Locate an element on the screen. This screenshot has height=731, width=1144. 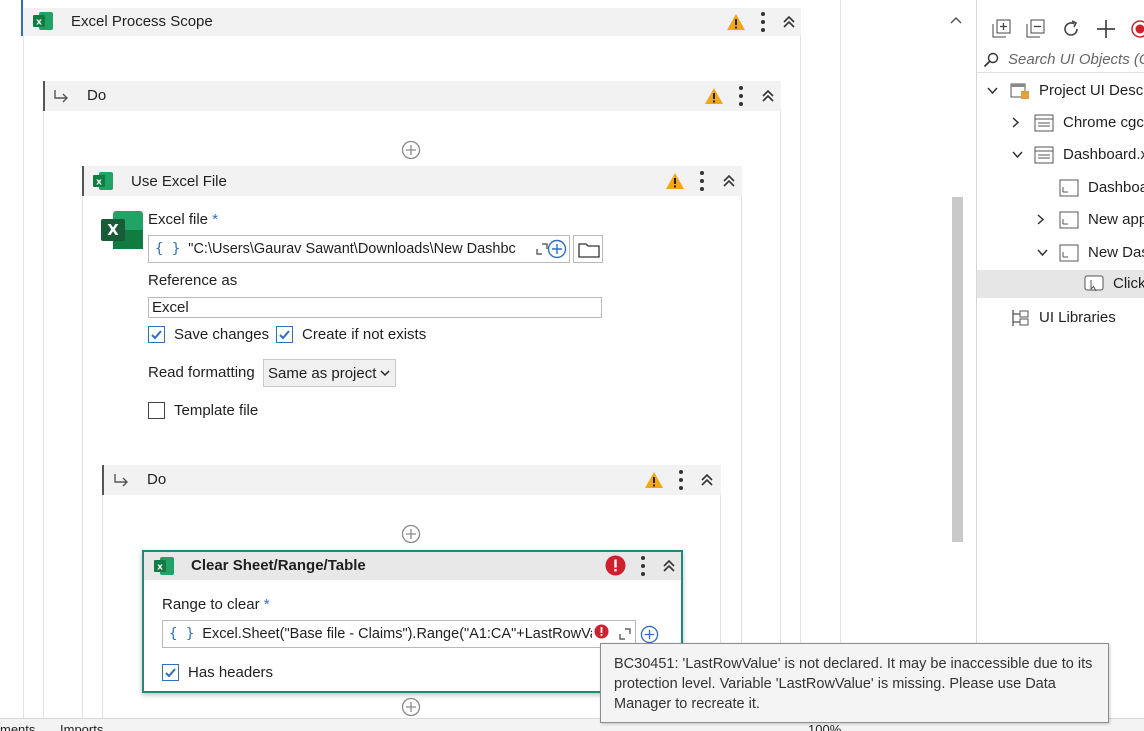
tree-item-click: Click is located at coordinates (1060, 284).